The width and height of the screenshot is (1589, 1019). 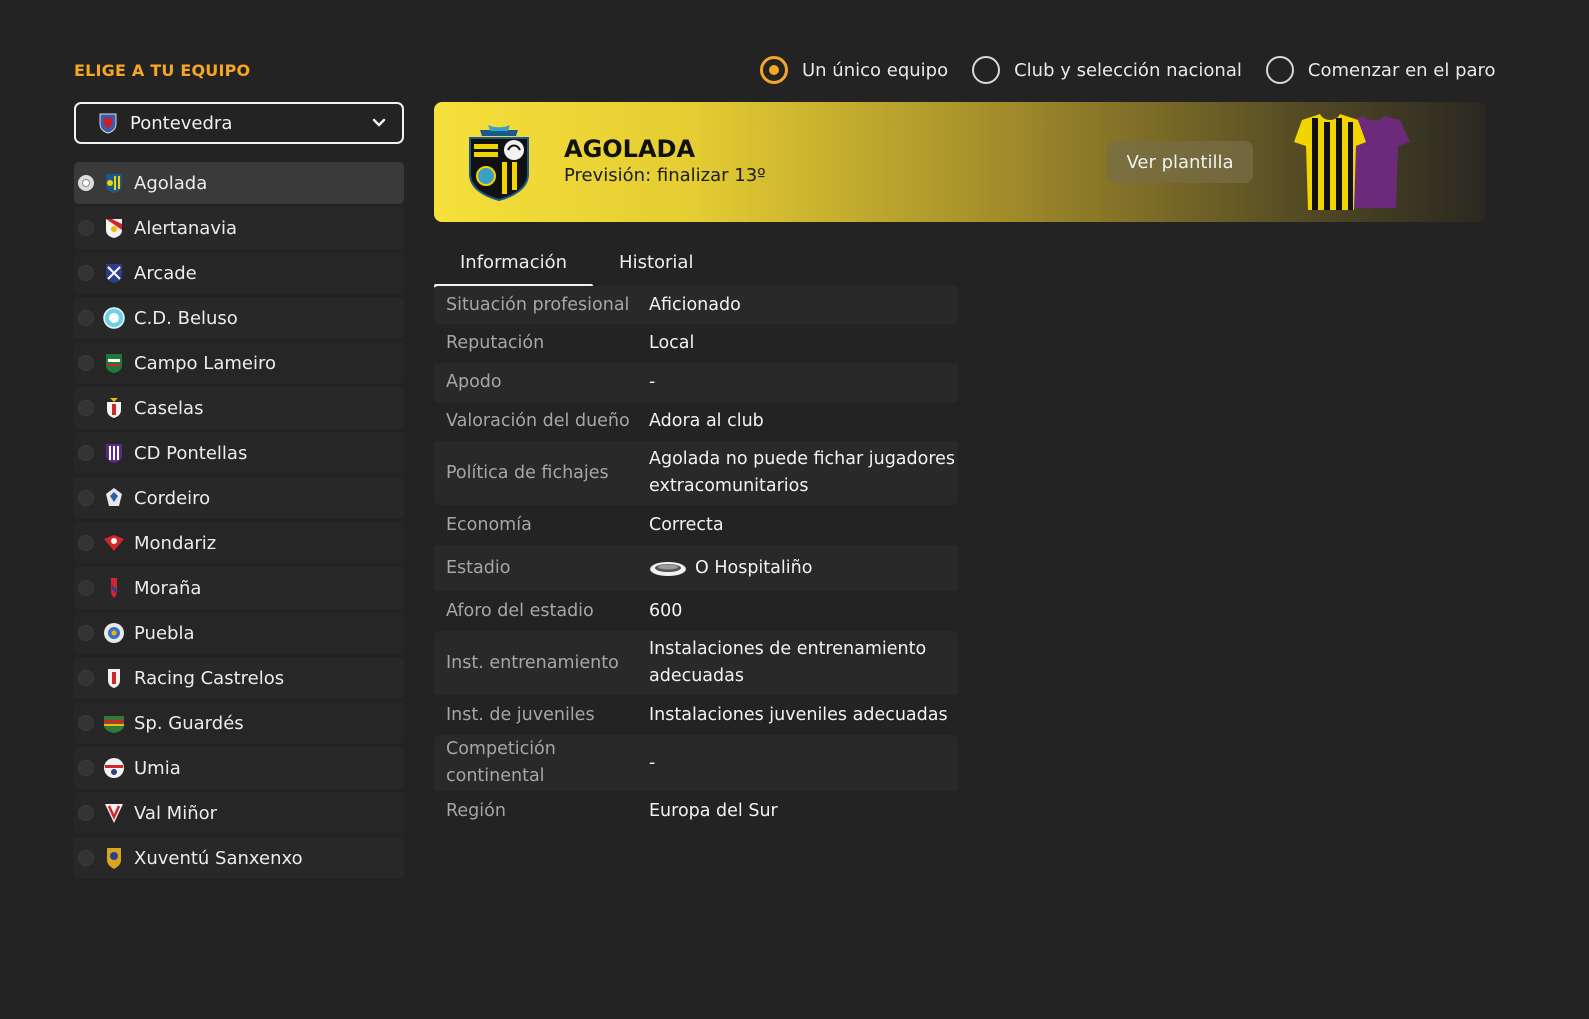 What do you see at coordinates (696, 611) in the screenshot?
I see `info-row: Aforo del estadio 600` at bounding box center [696, 611].